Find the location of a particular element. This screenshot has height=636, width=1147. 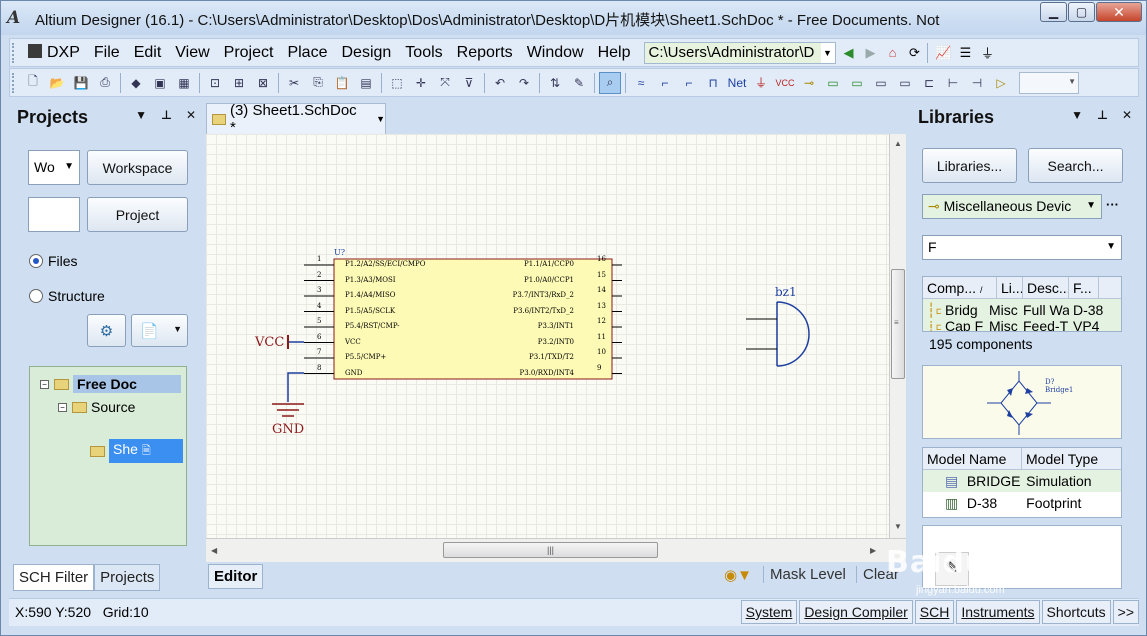

net-label-icon: Net is located at coordinates (737, 83).